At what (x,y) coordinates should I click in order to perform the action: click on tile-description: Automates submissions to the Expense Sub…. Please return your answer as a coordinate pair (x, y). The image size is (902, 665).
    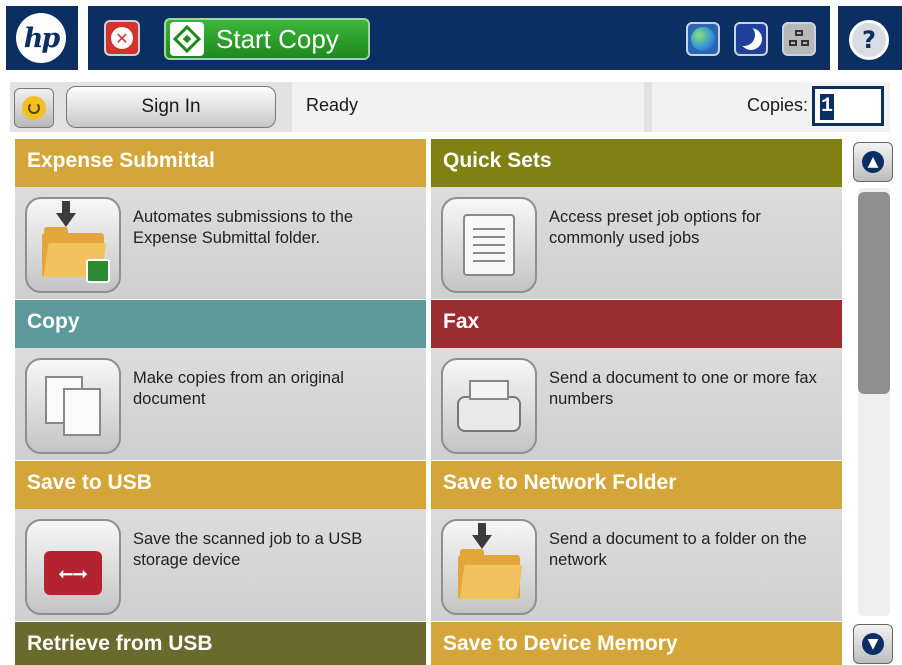
    Looking at the image, I should click on (243, 227).